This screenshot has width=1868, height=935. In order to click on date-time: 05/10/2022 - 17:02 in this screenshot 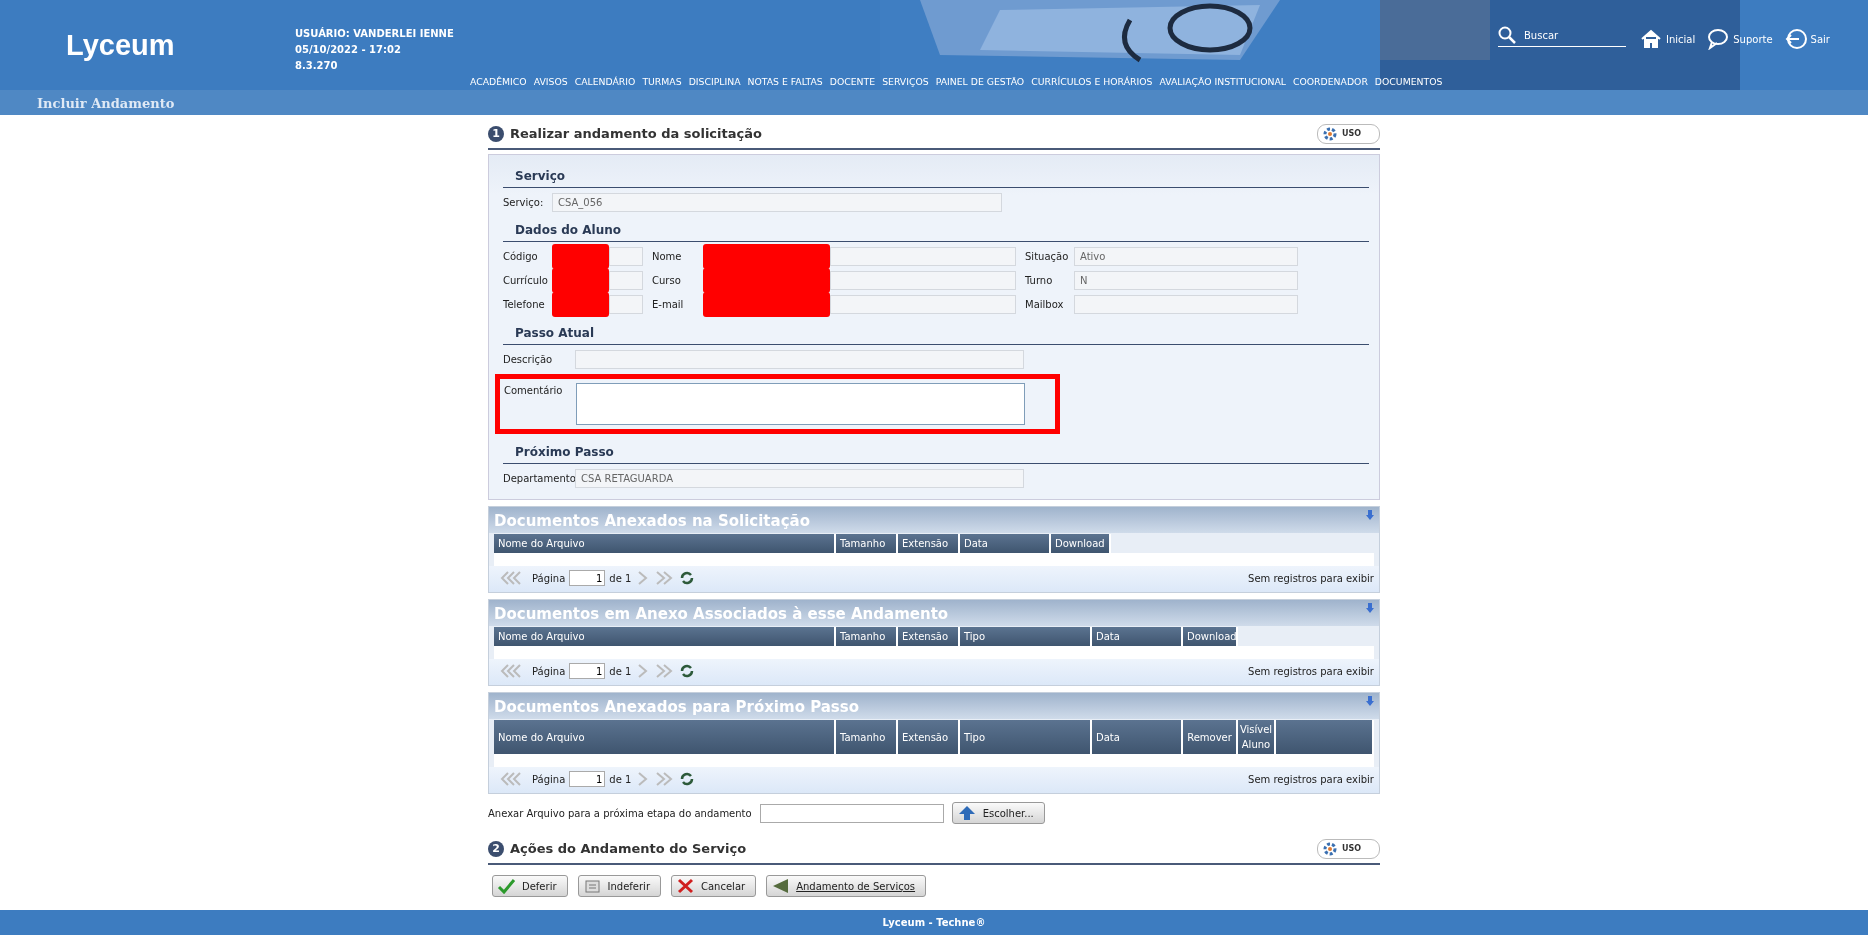, I will do `click(348, 50)`.